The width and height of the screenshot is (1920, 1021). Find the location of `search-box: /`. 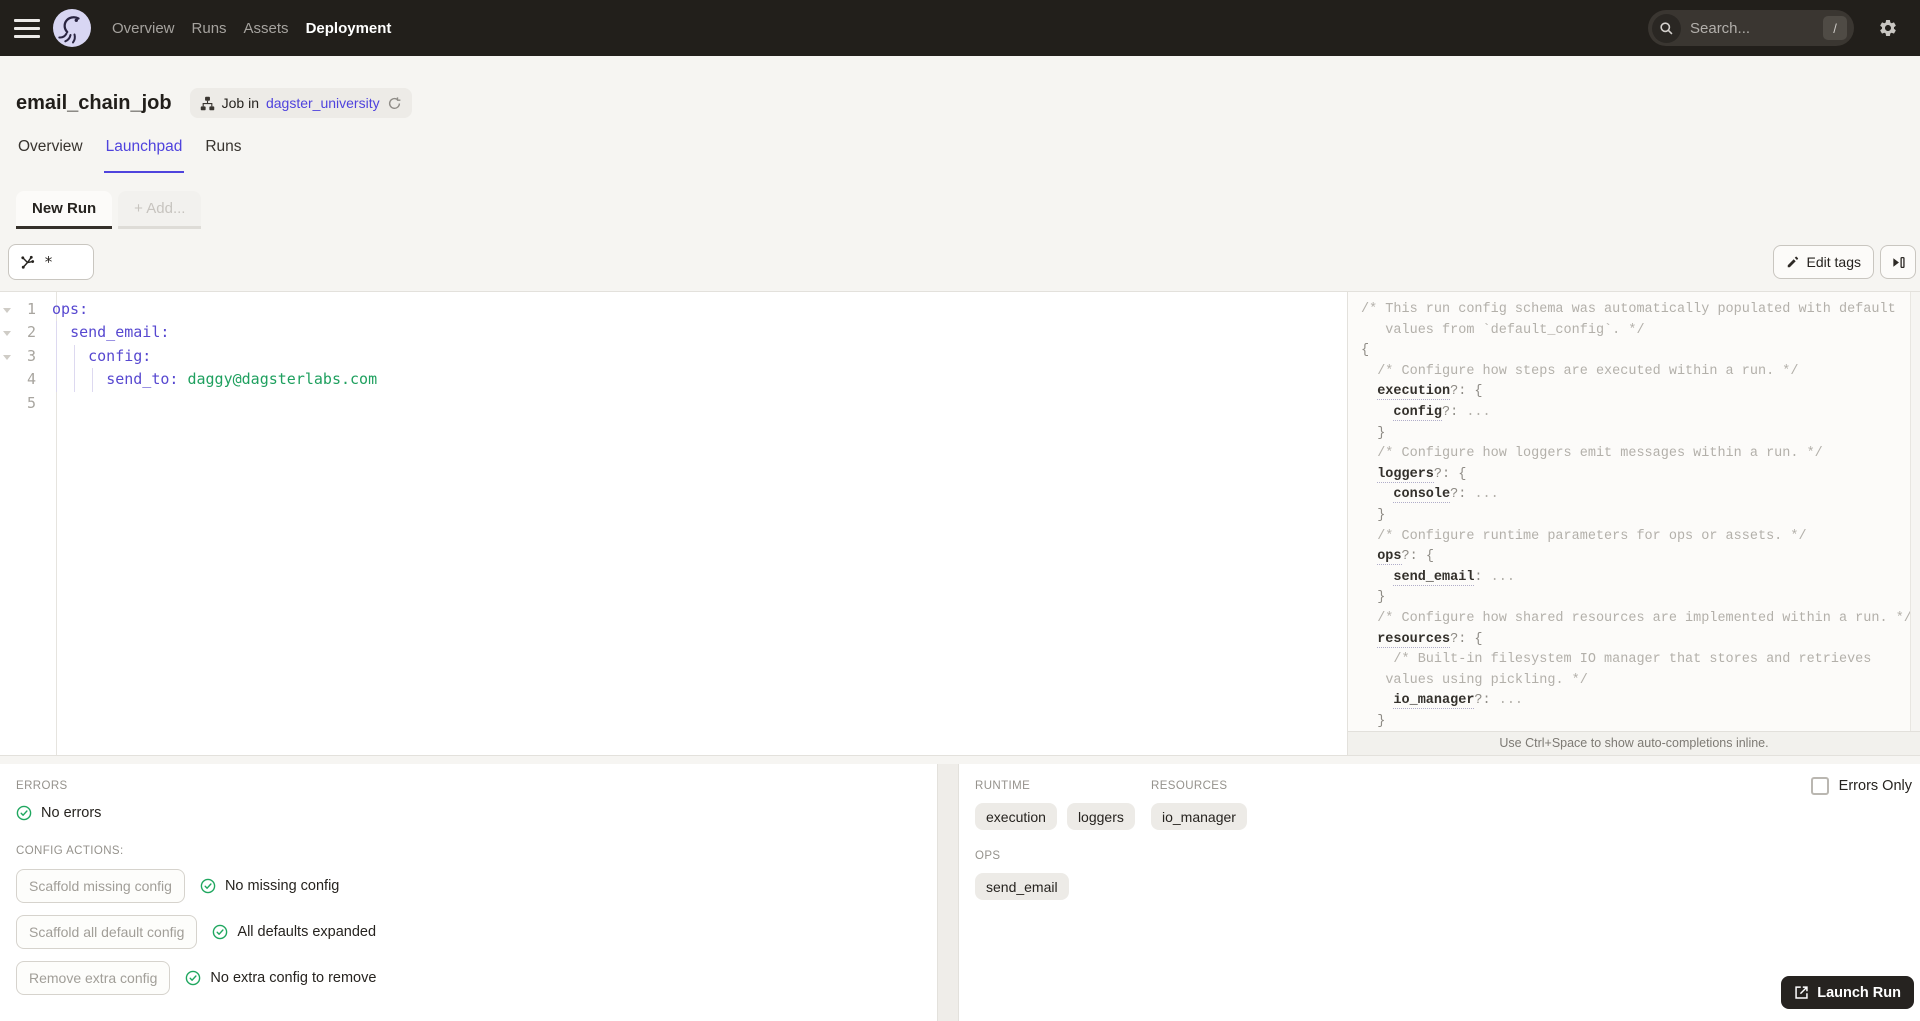

search-box: / is located at coordinates (1751, 28).